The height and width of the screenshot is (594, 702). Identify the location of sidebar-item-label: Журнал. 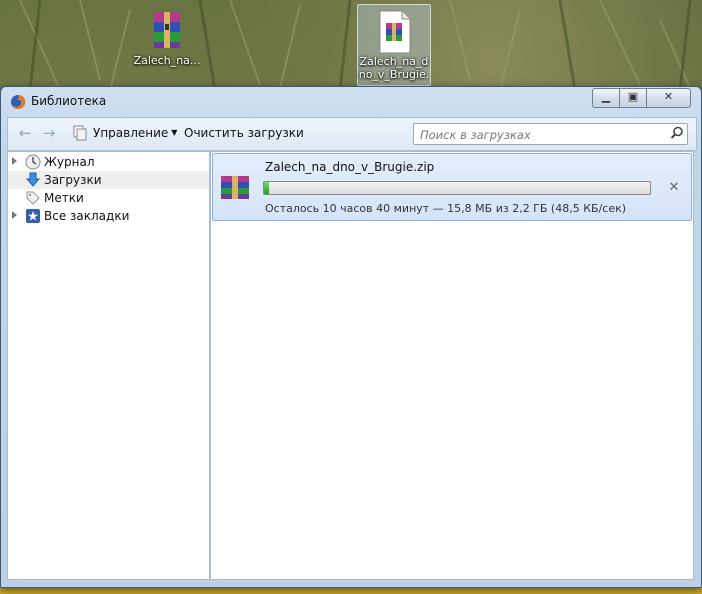
(69, 162).